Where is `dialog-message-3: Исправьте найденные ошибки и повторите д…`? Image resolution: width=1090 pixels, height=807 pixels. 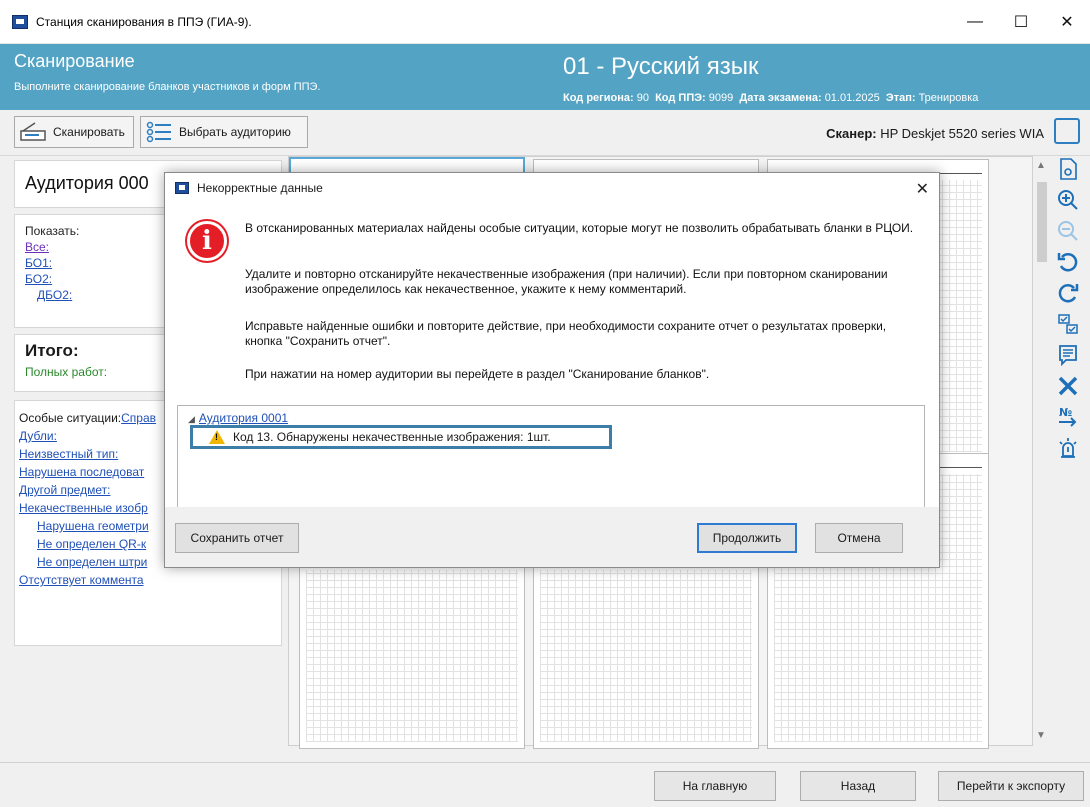
dialog-message-3: Исправьте найденные ошибки и повторите д… is located at coordinates (566, 333).